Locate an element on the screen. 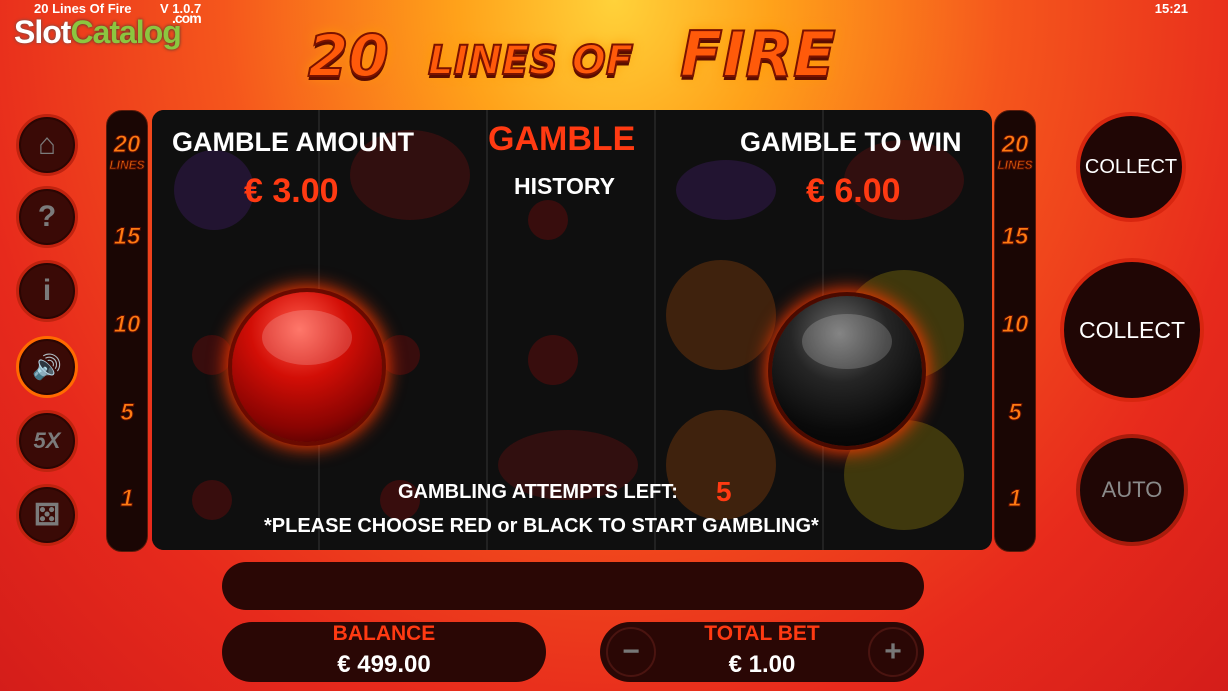 This screenshot has width=1228, height=691. clock: 15:21 is located at coordinates (1171, 8).